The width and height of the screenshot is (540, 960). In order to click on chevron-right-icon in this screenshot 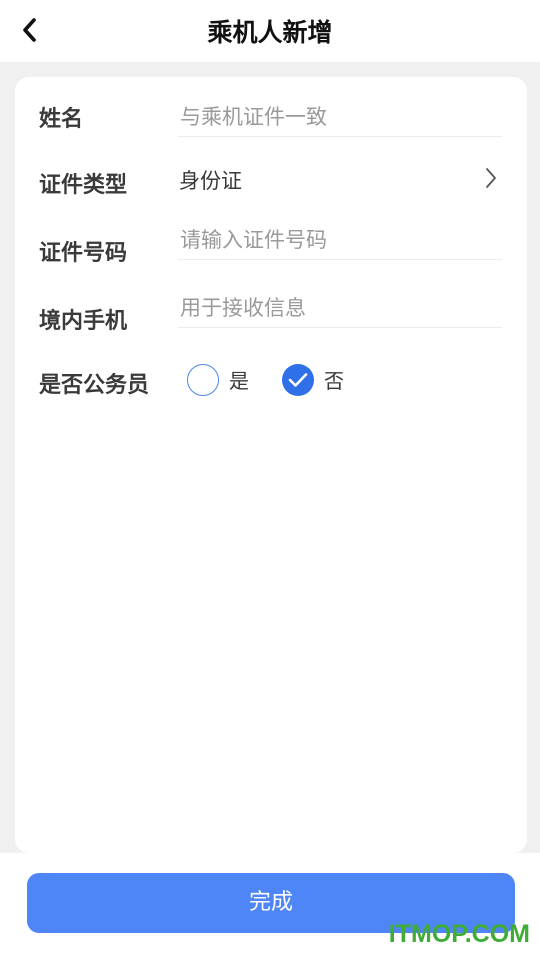, I will do `click(491, 178)`.